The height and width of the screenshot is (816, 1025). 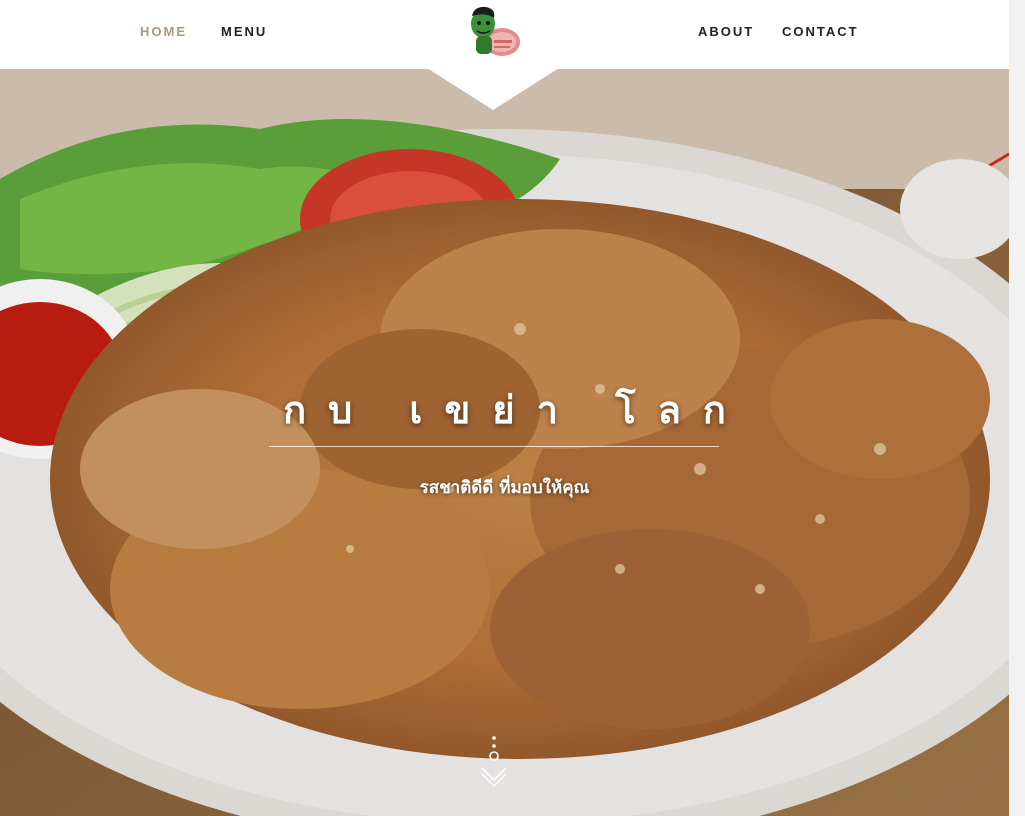 What do you see at coordinates (515, 410) in the screenshot?
I see `hero-title: กบ เขย่า โลก` at bounding box center [515, 410].